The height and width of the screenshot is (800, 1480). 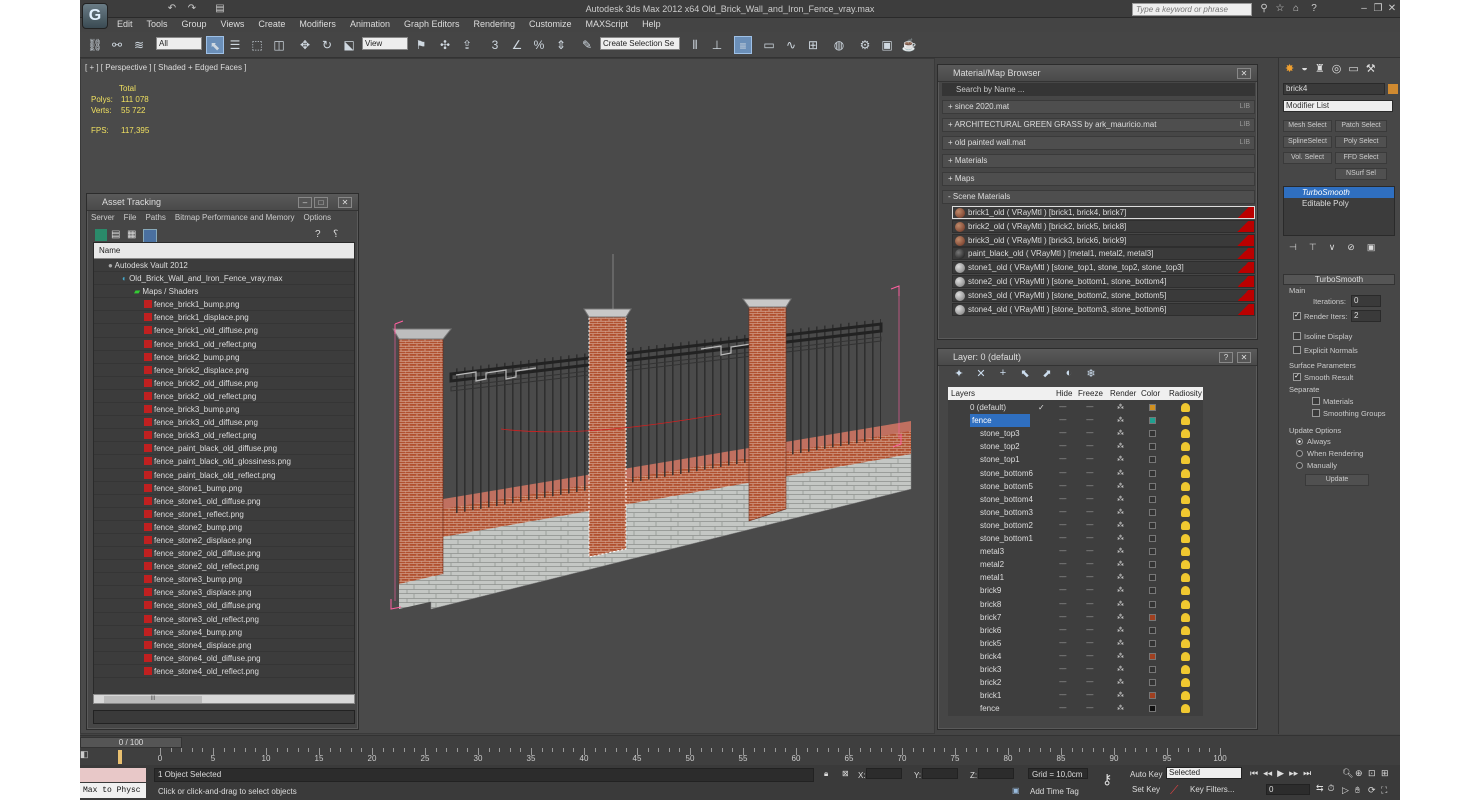 What do you see at coordinates (1331, 788) in the screenshot?
I see `time-configuration-icon: ⏱` at bounding box center [1331, 788].